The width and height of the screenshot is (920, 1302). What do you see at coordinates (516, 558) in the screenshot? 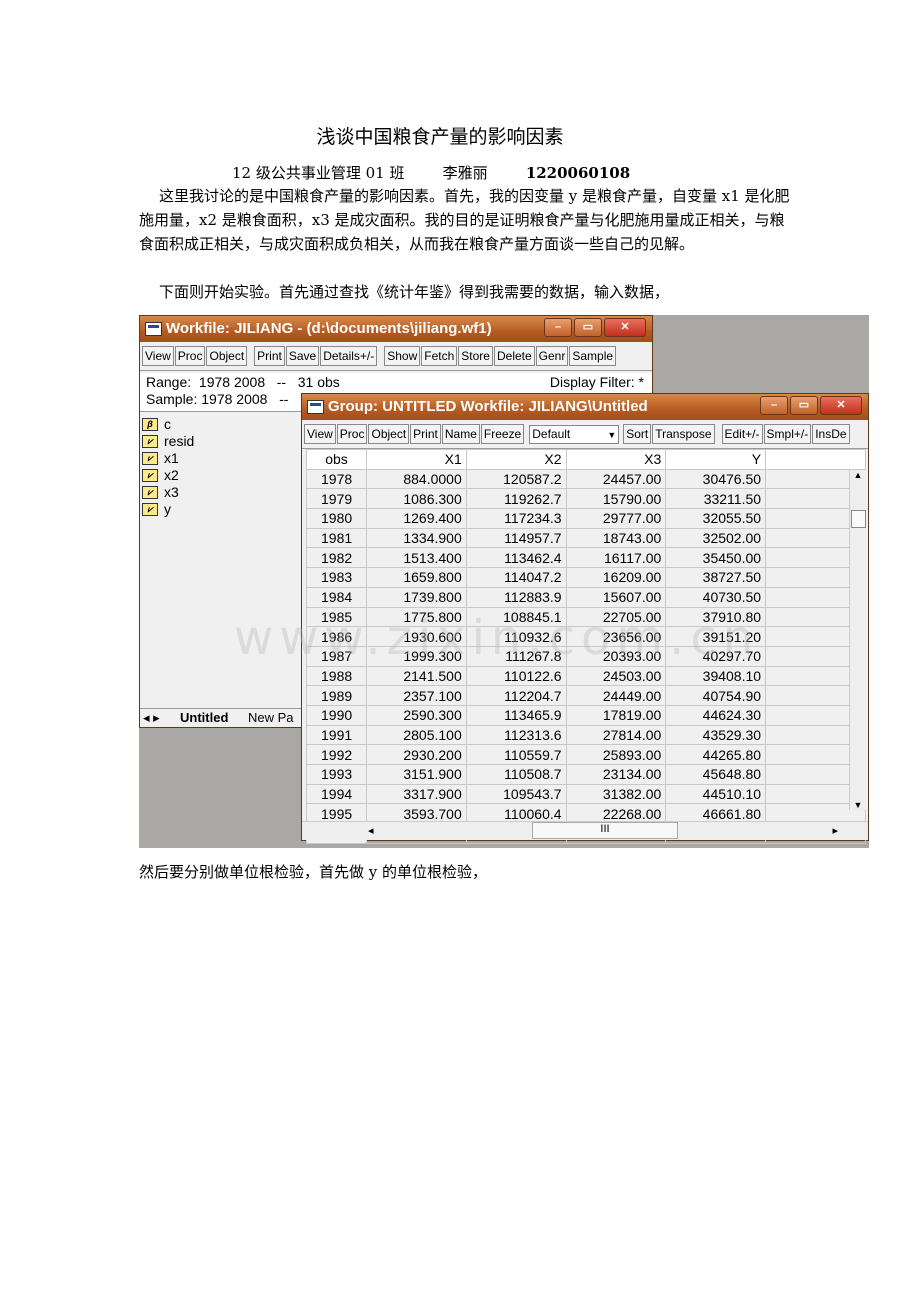
I see `data-cell: 113462.4` at bounding box center [516, 558].